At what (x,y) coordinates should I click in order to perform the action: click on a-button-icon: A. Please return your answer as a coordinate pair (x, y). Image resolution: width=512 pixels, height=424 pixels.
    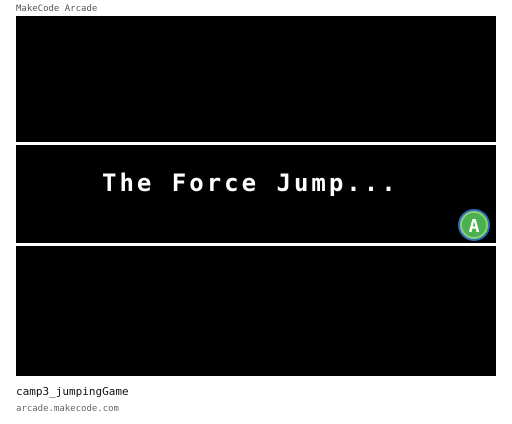
    Looking at the image, I should click on (474, 225).